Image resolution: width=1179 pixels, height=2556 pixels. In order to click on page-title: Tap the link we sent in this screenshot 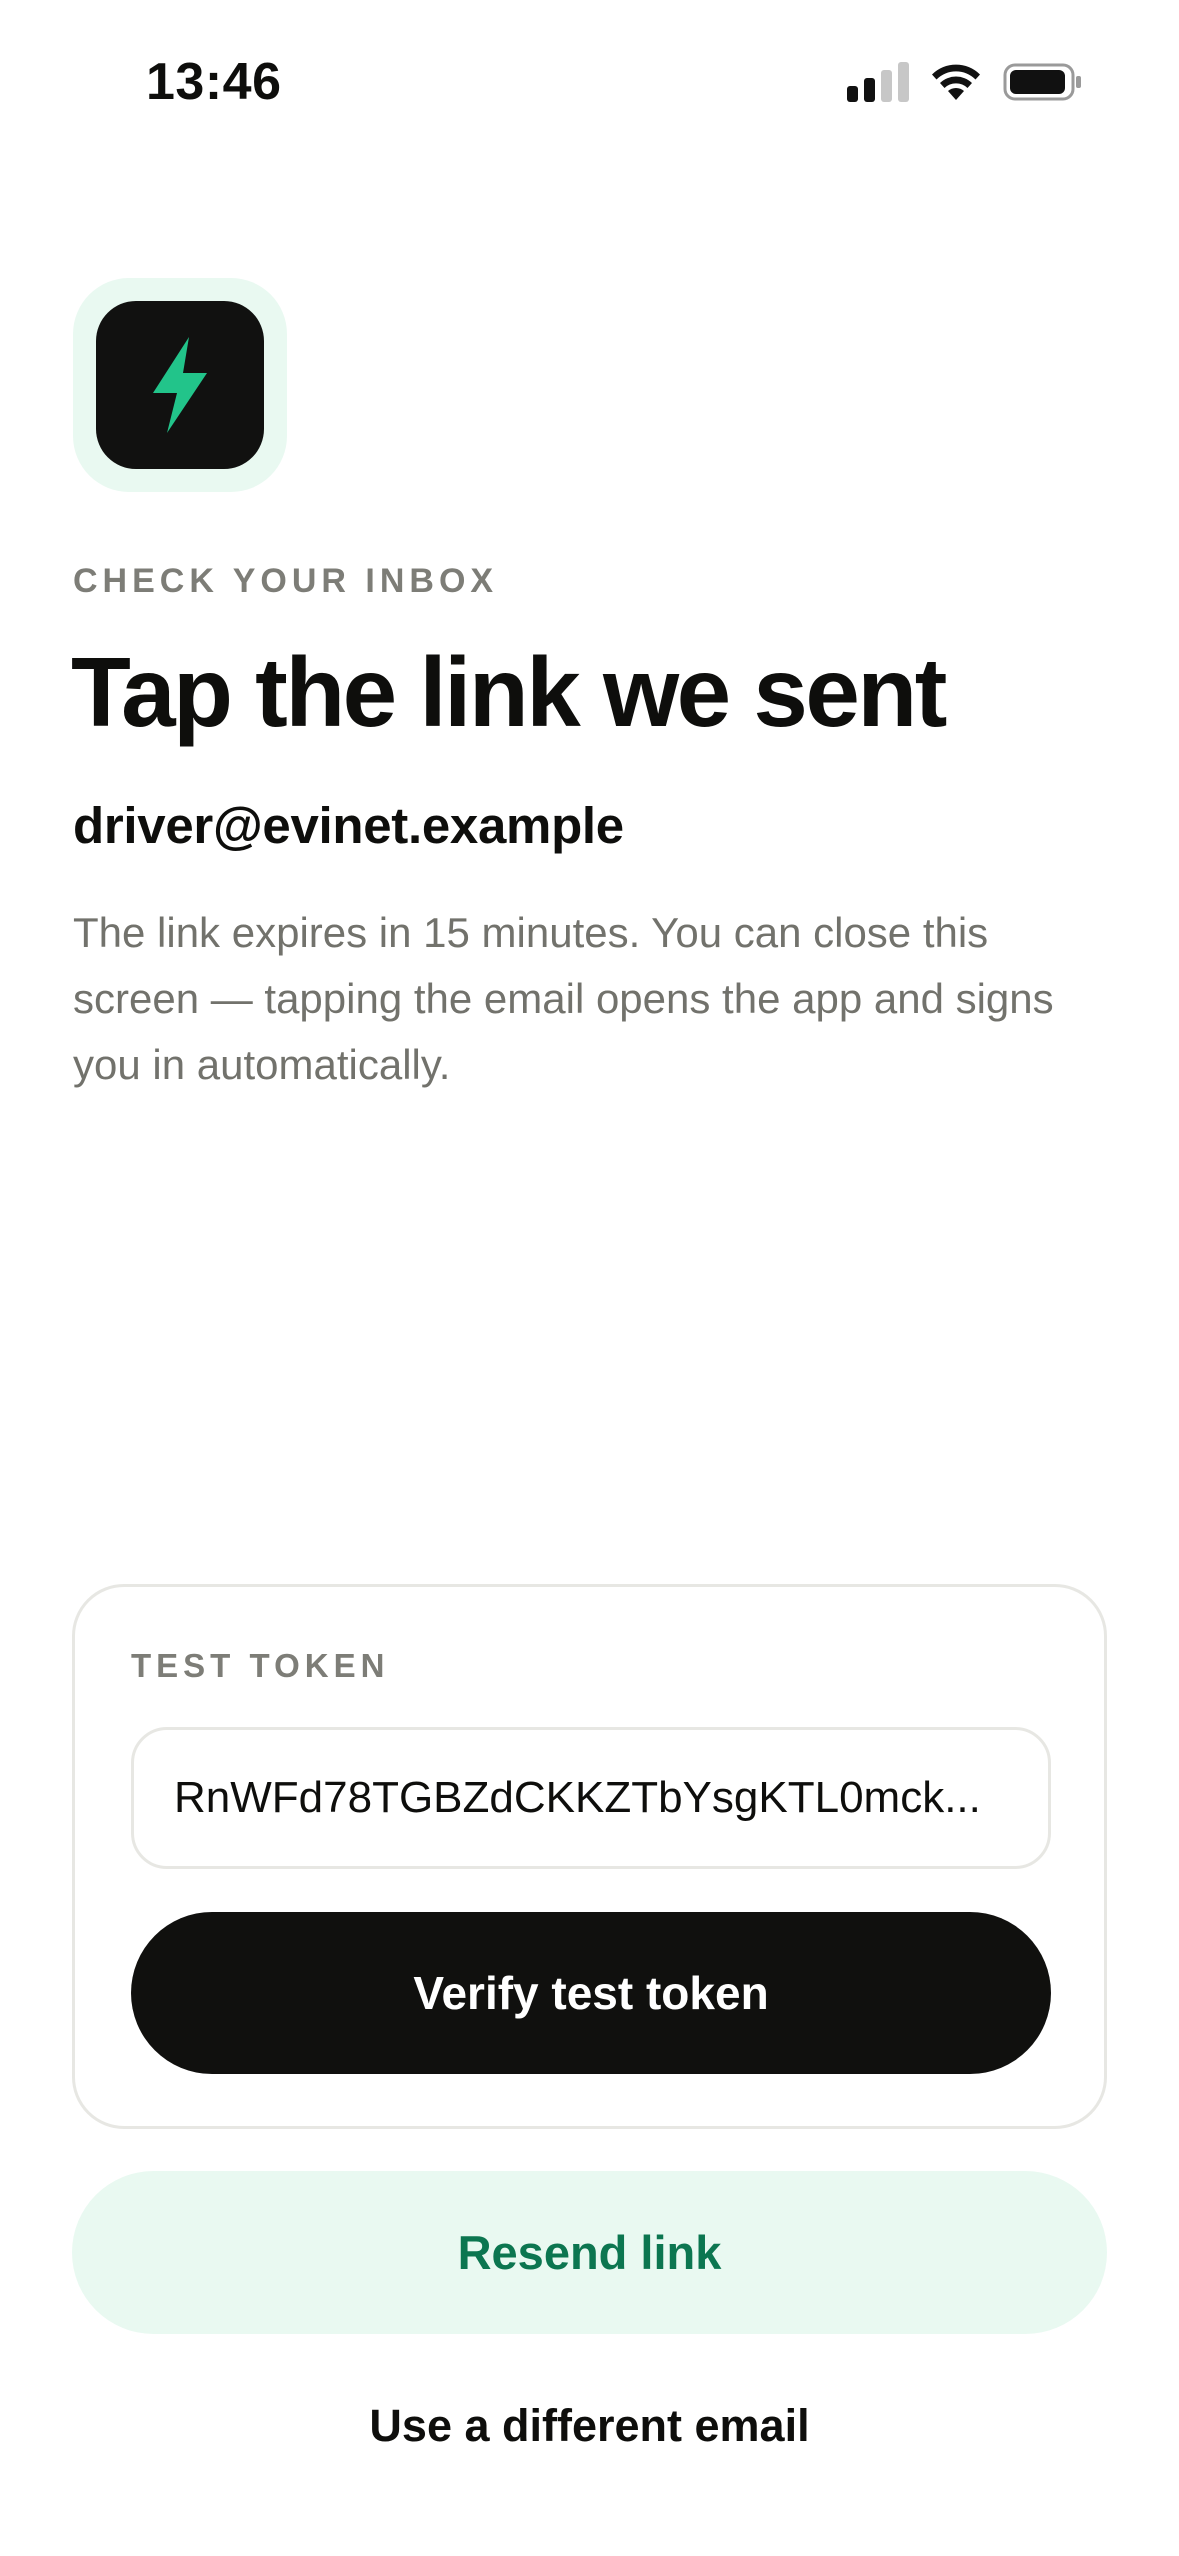, I will do `click(509, 692)`.